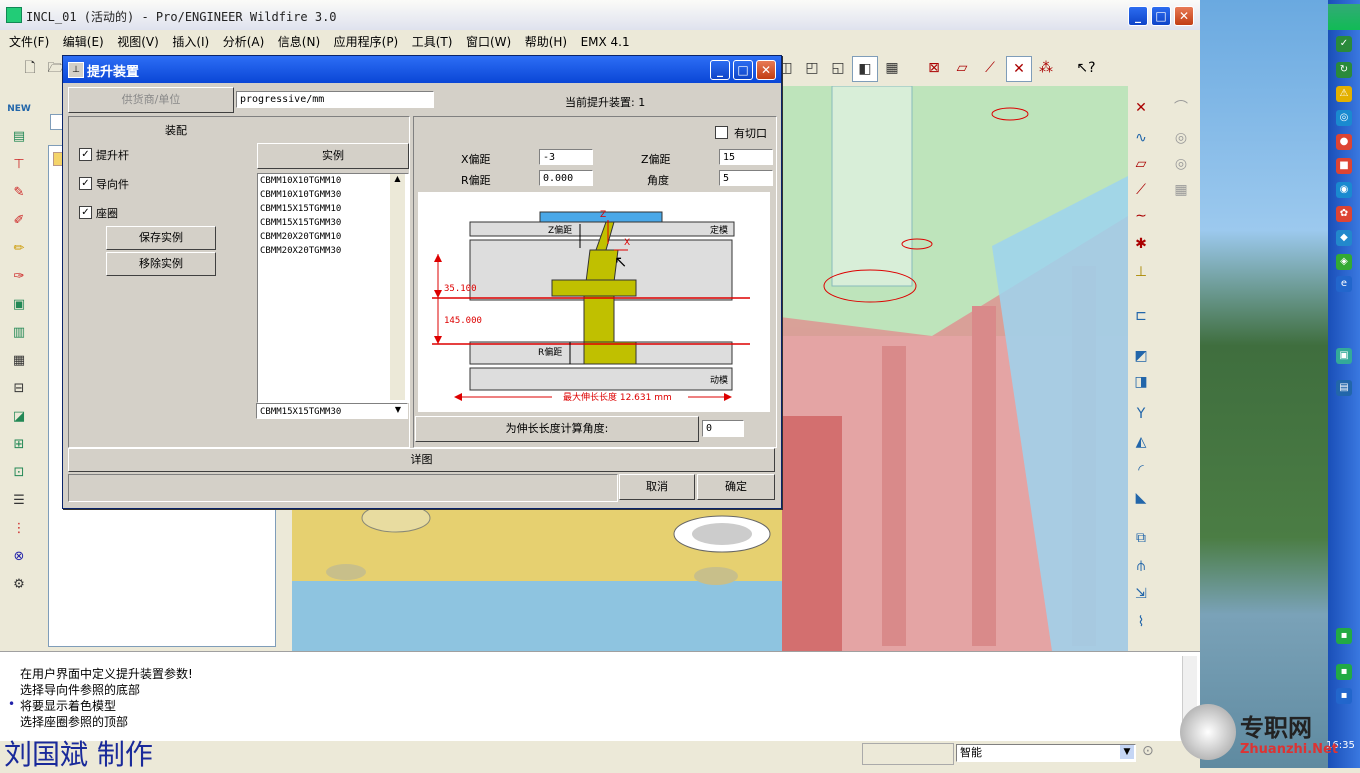 This screenshot has width=1360, height=773. What do you see at coordinates (838, 68) in the screenshot?
I see `no-hidden-icon: ◱` at bounding box center [838, 68].